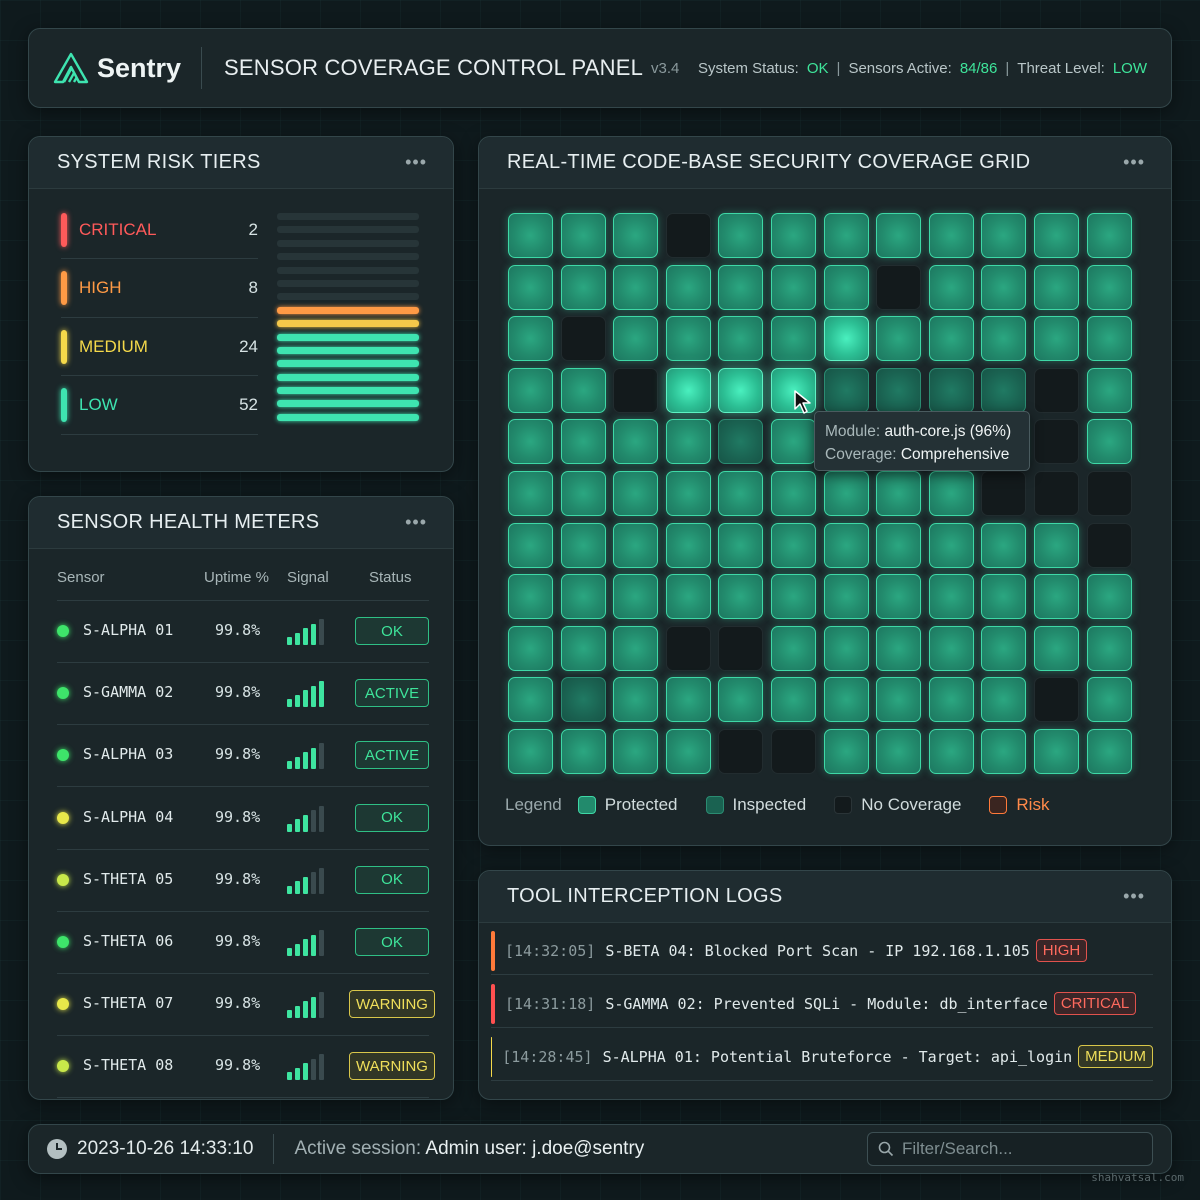  What do you see at coordinates (81, 577) in the screenshot?
I see `column-header-sensor: Sensor` at bounding box center [81, 577].